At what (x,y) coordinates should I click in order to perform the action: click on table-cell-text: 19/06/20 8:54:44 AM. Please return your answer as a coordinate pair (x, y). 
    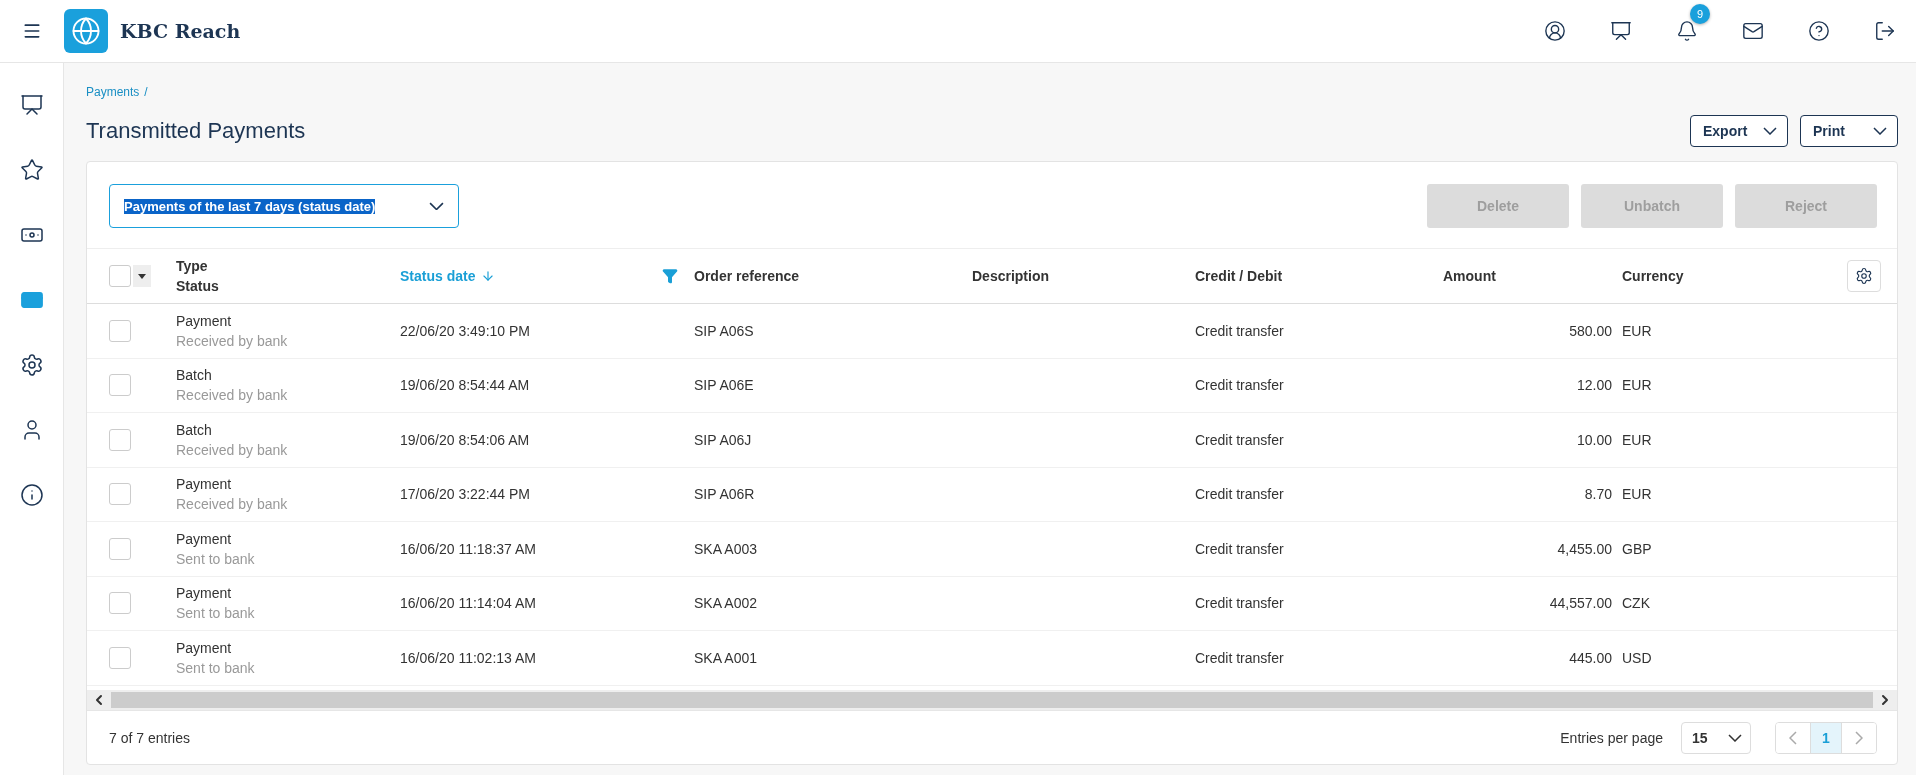
    Looking at the image, I should click on (465, 385).